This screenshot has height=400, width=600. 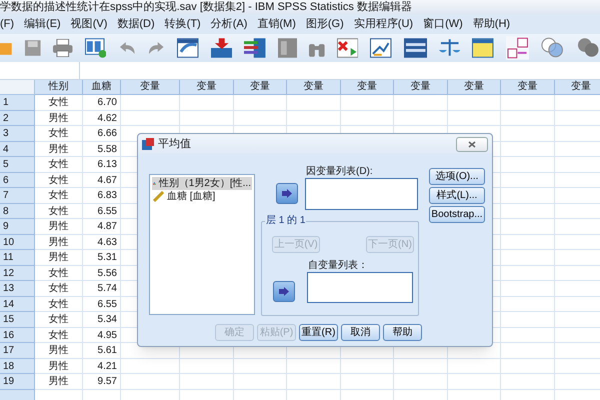 I want to click on row-number: 16, so click(x=17, y=335).